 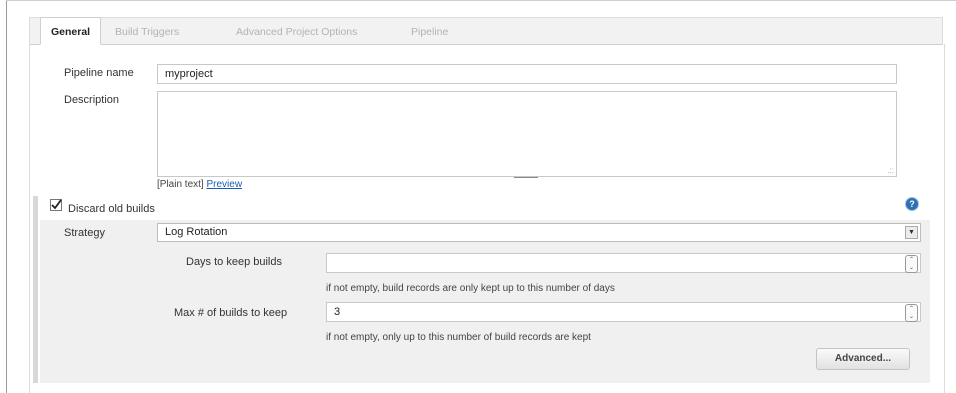 I want to click on max-builds-value: 3, so click(x=337, y=312).